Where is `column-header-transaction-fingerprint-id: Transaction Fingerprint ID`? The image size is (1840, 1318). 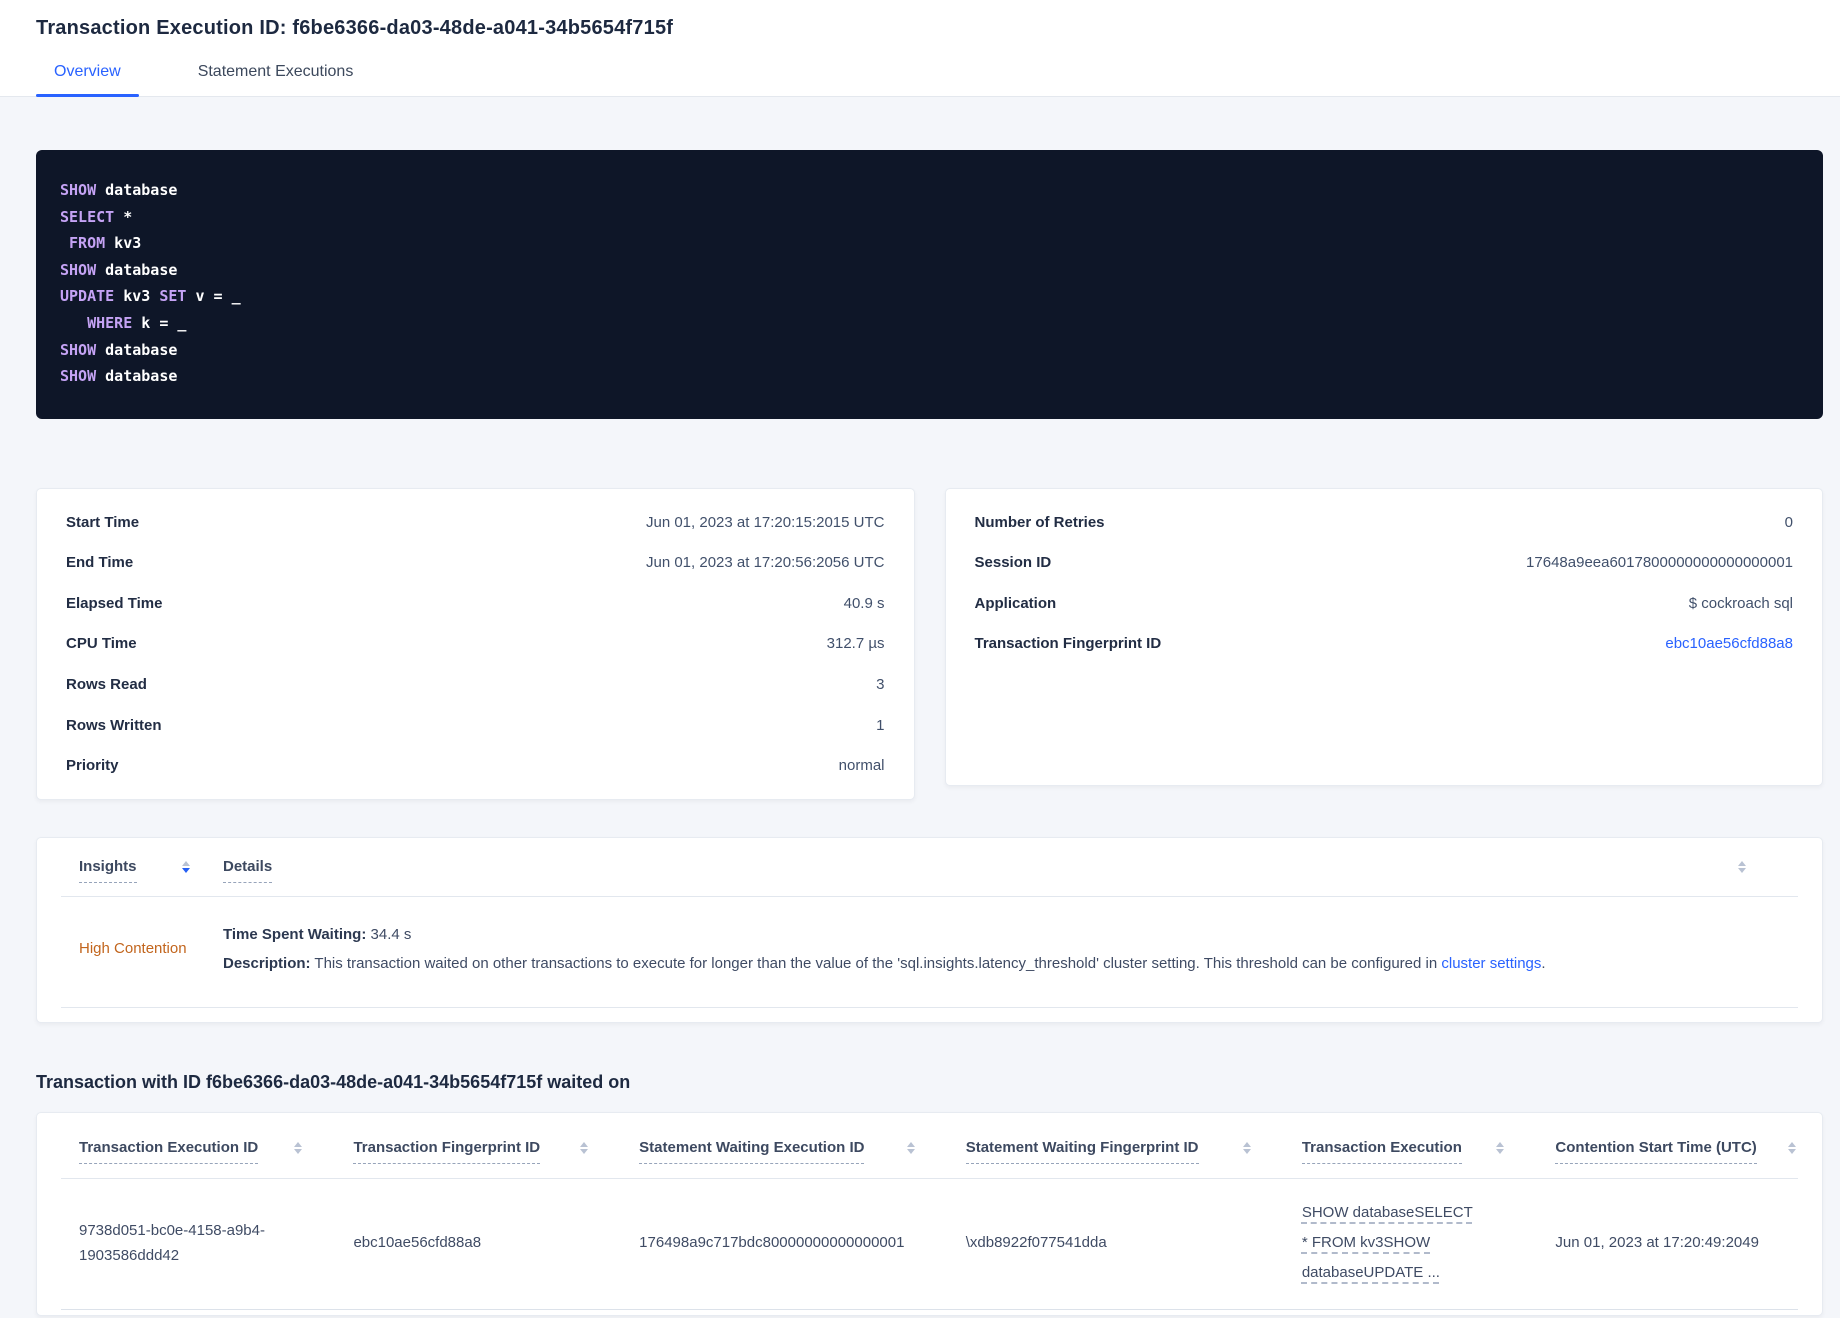
column-header-transaction-fingerprint-id: Transaction Fingerprint ID is located at coordinates (478, 1151).